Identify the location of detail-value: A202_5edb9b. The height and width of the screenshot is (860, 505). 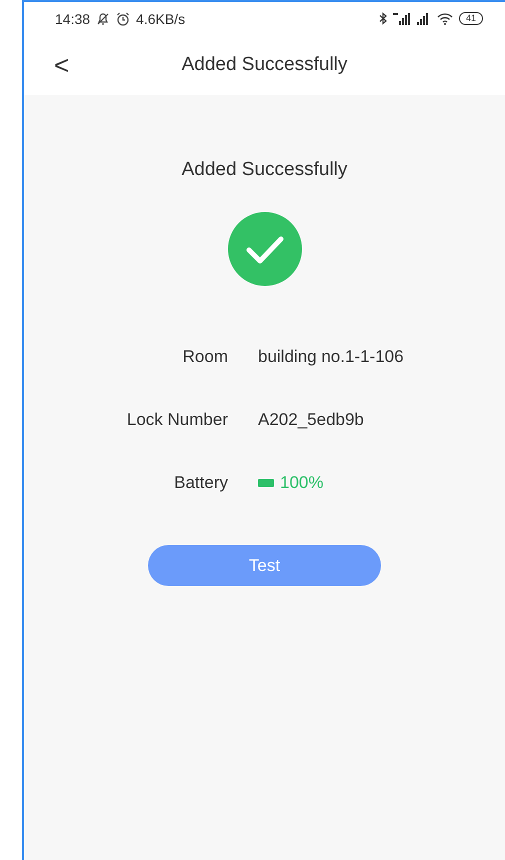
(311, 420).